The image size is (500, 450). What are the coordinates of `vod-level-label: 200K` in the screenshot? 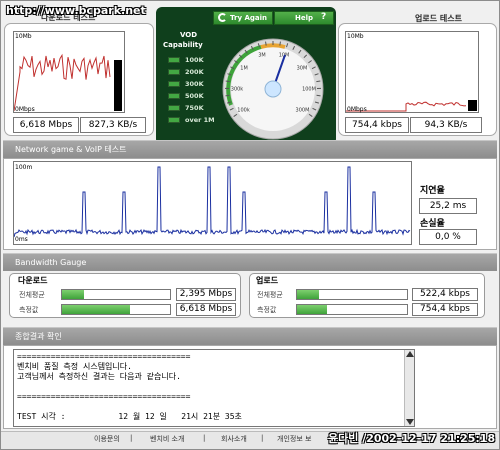 It's located at (194, 72).